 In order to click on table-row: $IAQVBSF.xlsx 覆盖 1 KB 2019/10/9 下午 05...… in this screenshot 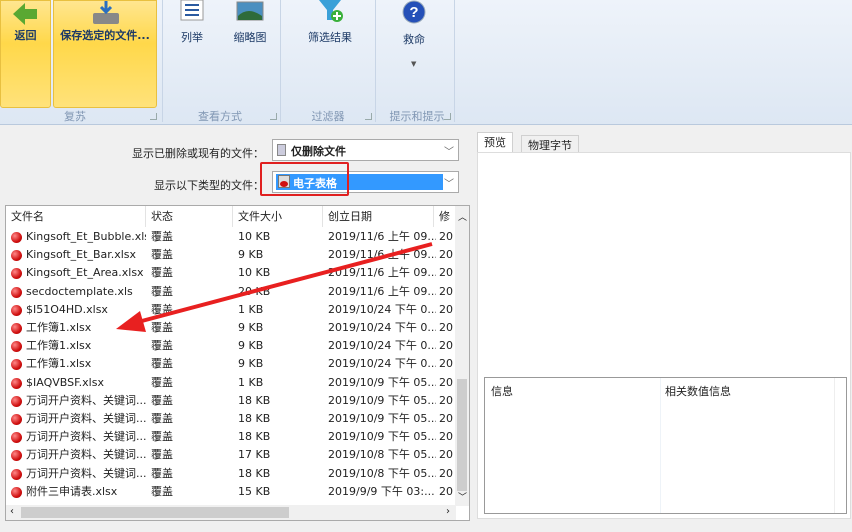, I will do `click(231, 383)`.